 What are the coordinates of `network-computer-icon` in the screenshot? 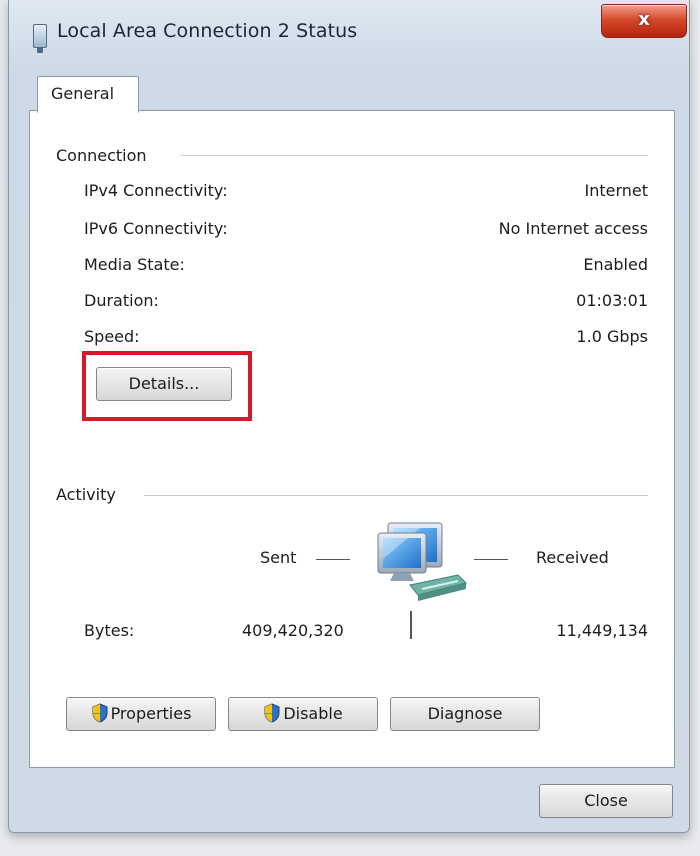 It's located at (422, 561).